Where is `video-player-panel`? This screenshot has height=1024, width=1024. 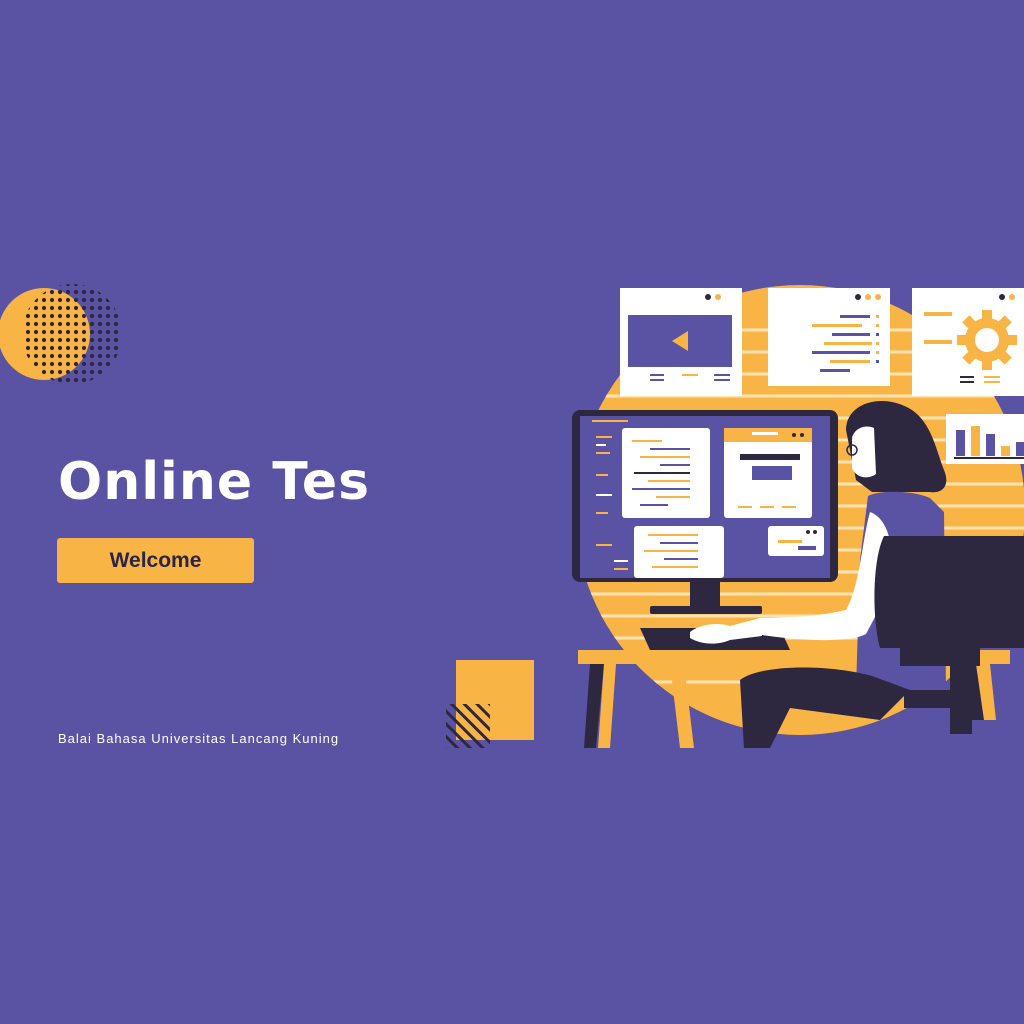
video-player-panel is located at coordinates (681, 342).